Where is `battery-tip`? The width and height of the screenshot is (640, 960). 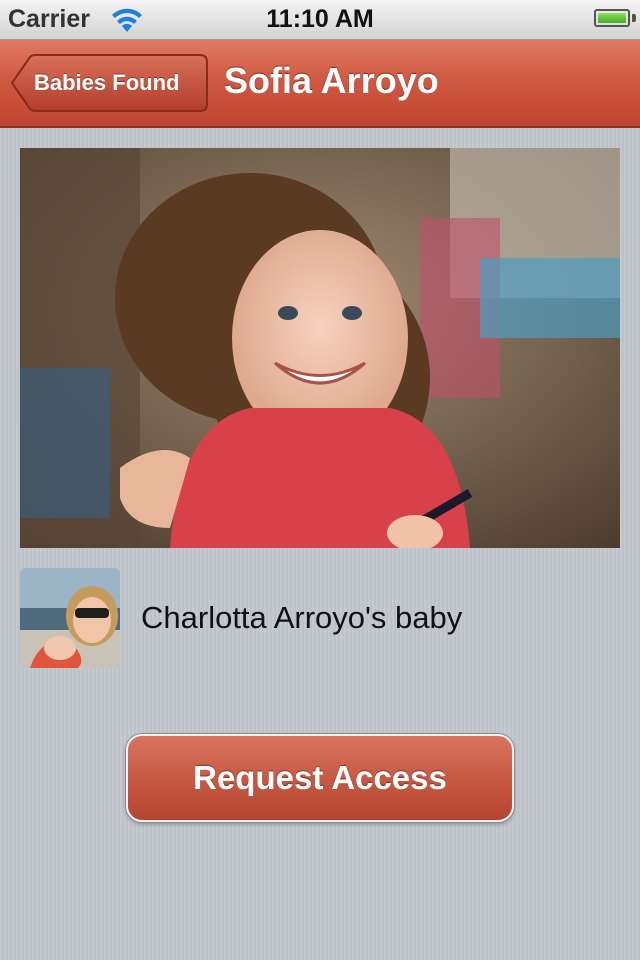
battery-tip is located at coordinates (634, 18).